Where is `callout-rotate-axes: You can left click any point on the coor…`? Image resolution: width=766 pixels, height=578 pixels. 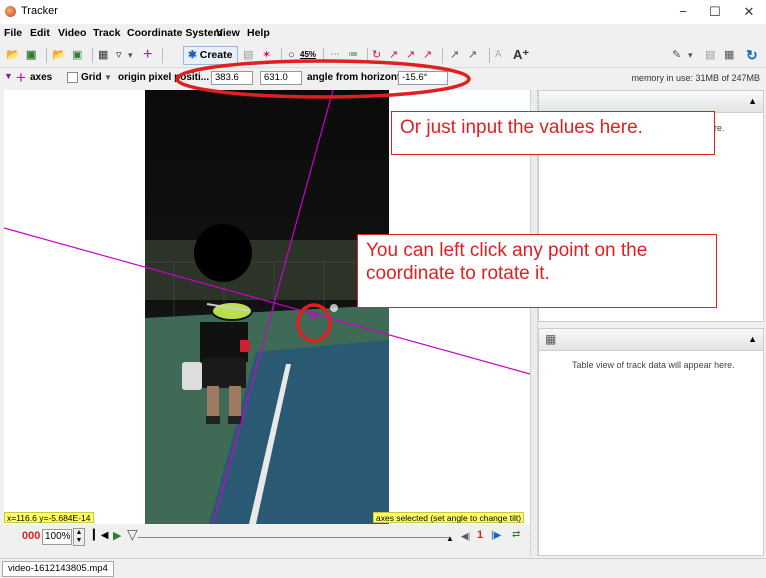 callout-rotate-axes: You can left click any point on the coor… is located at coordinates (537, 271).